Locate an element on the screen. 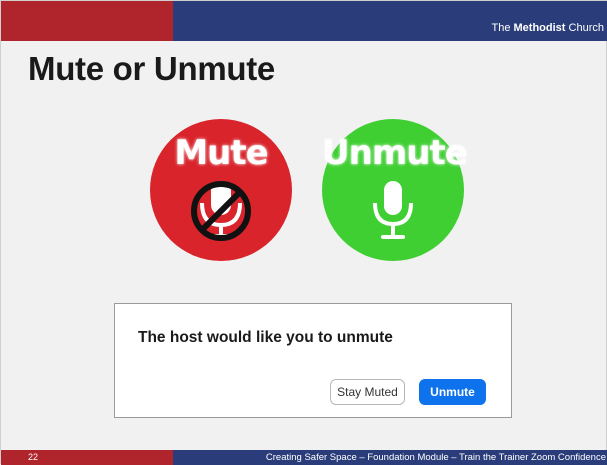  methodist-church-logo: The Methodist Church is located at coordinates (548, 28).